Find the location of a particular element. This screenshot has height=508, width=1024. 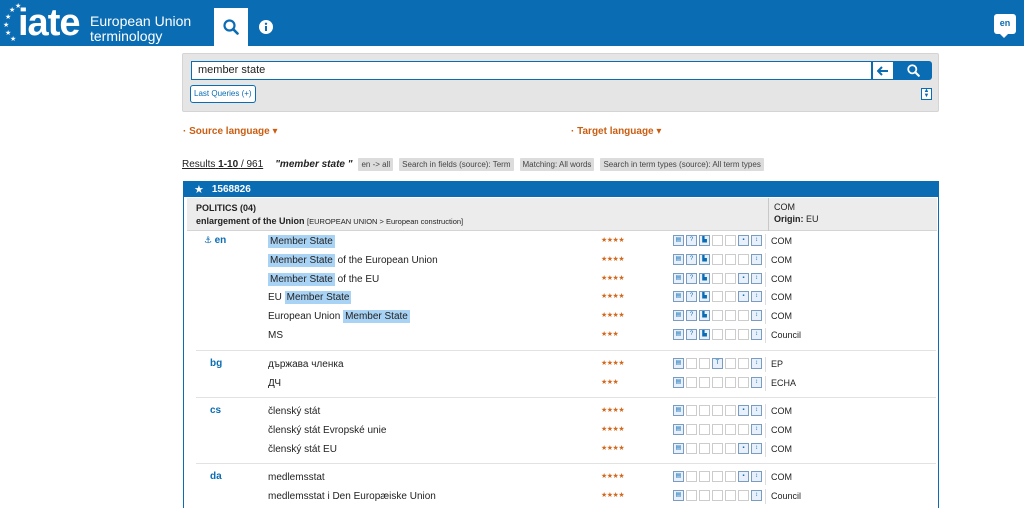

language-code-text: cs is located at coordinates (216, 410).